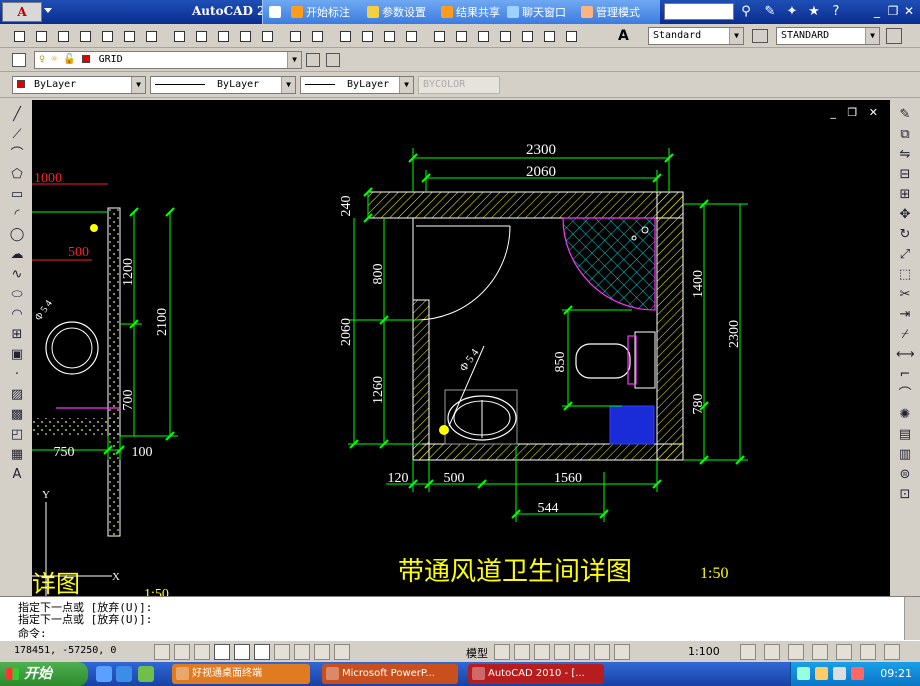 This screenshot has height=686, width=920. What do you see at coordinates (85, 36) in the screenshot?
I see `plot-icon` at bounding box center [85, 36].